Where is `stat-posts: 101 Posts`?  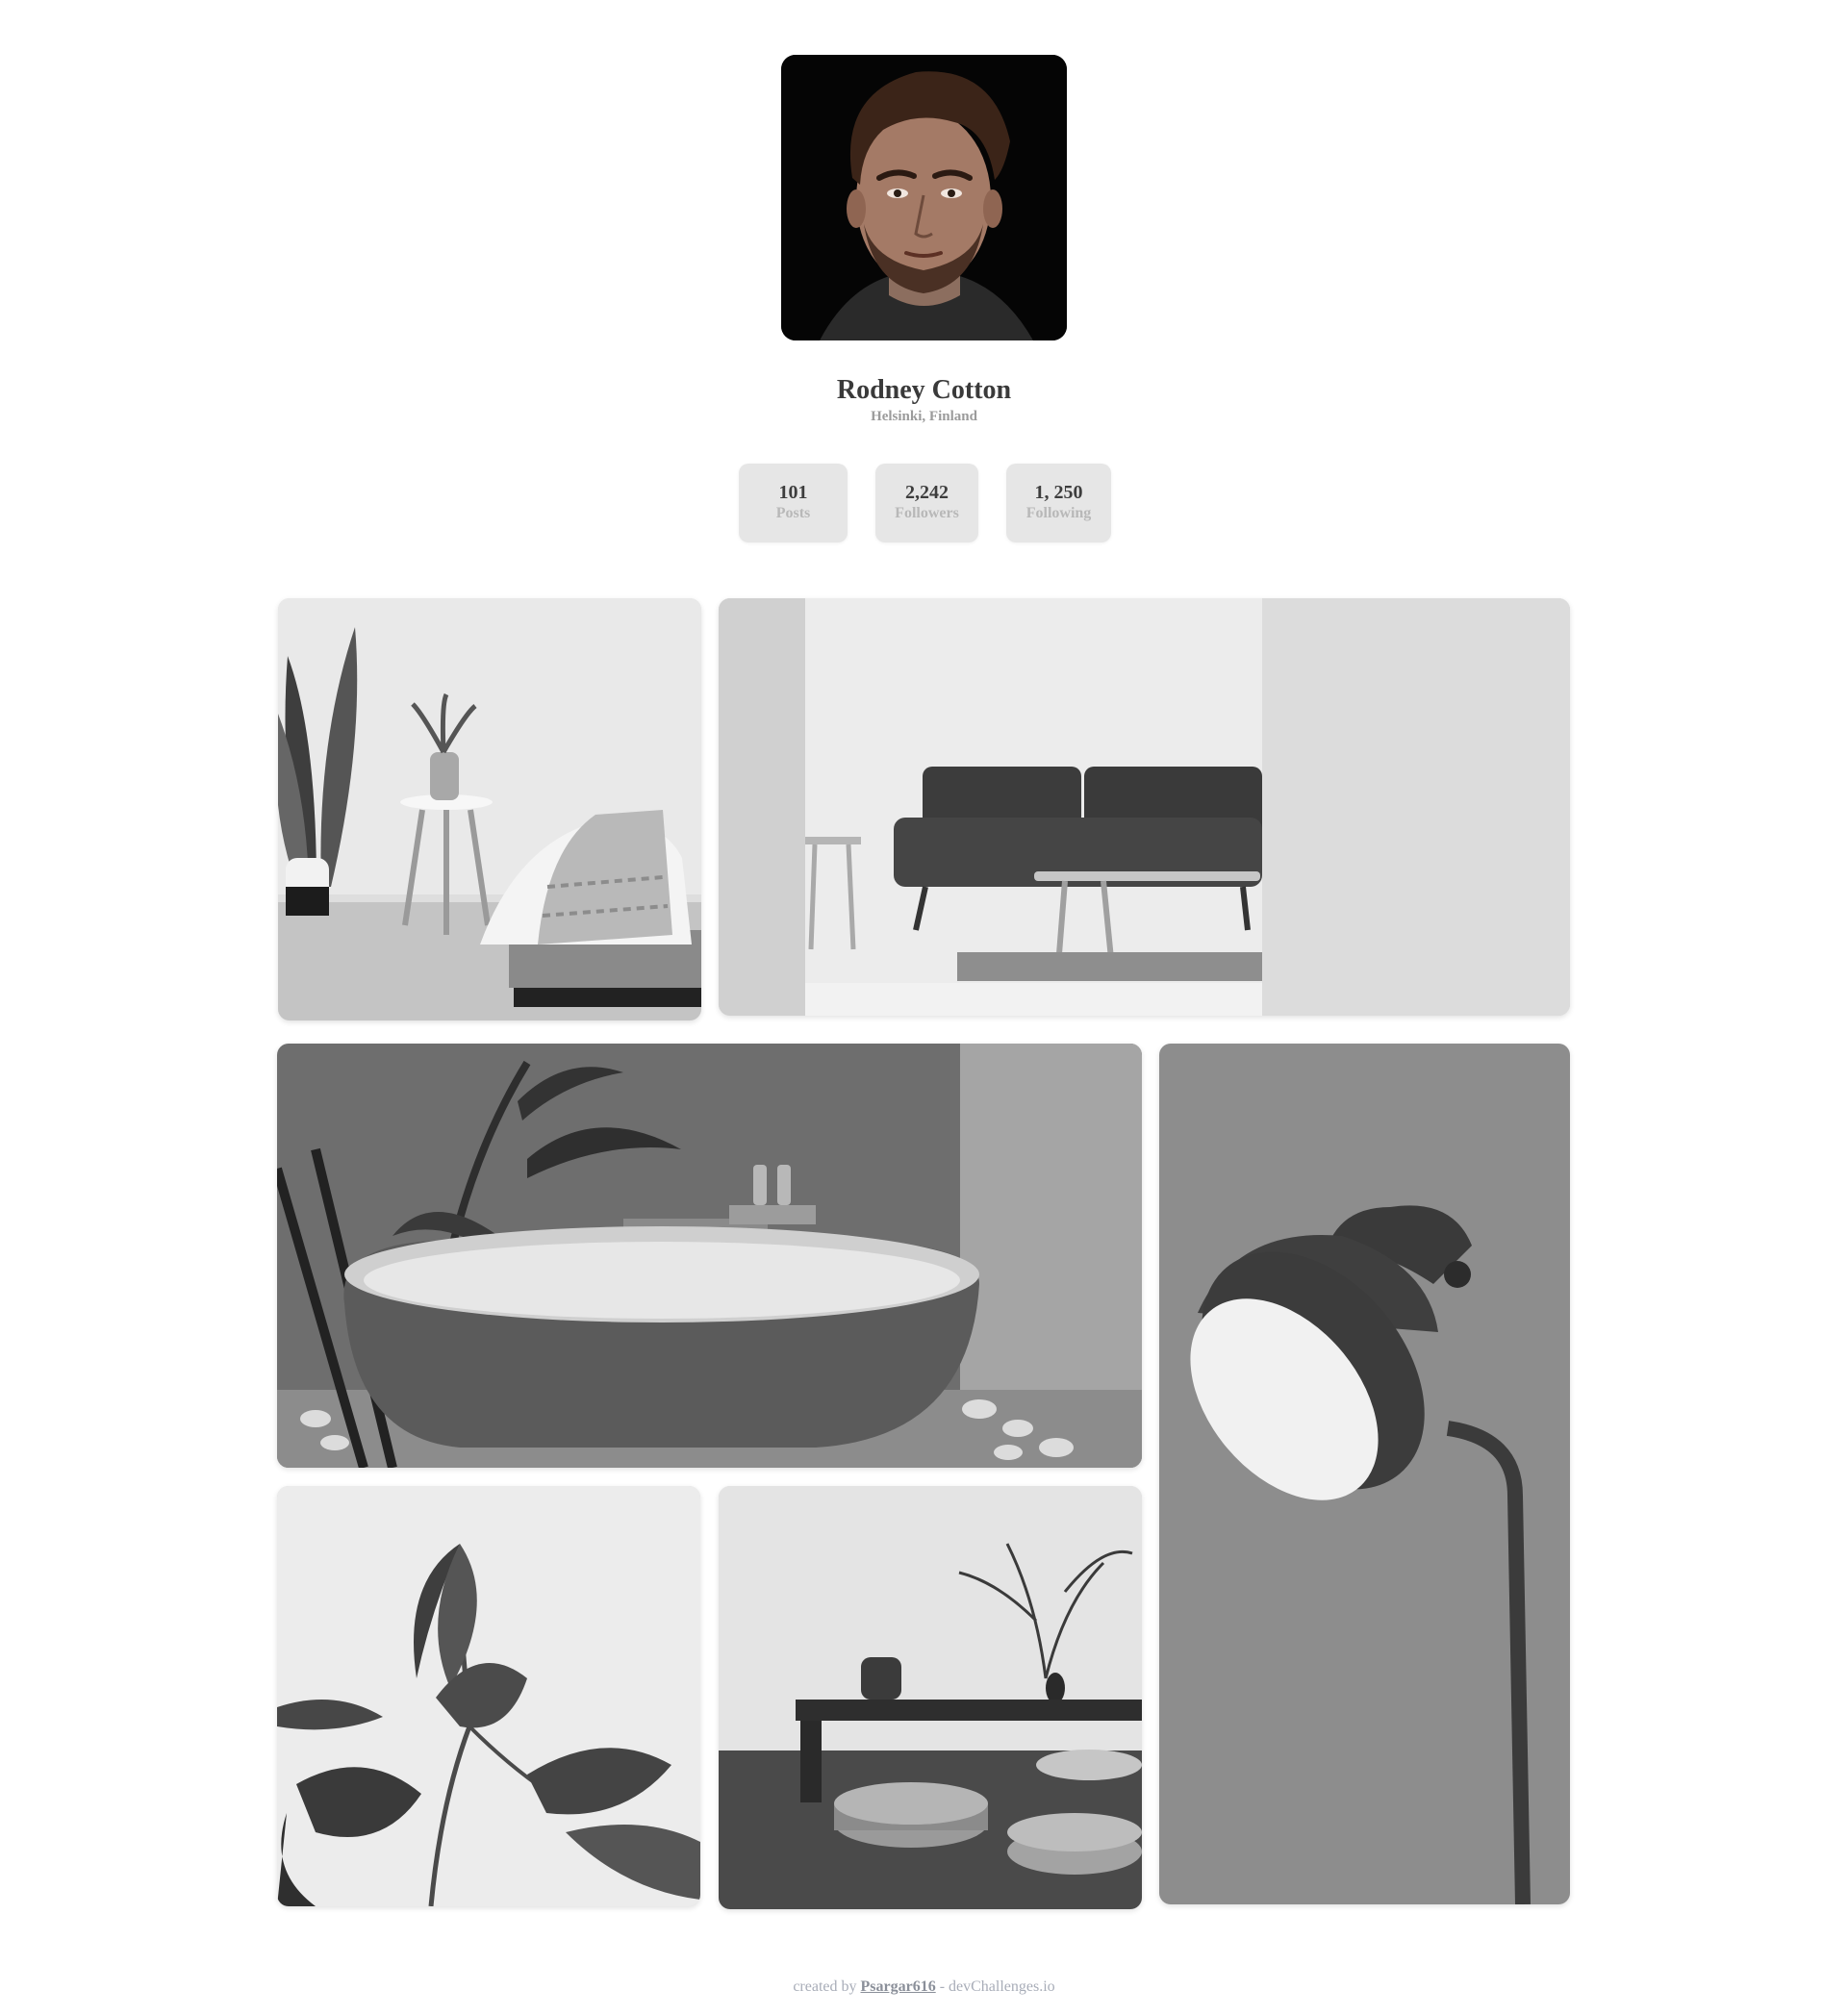 stat-posts: 101 Posts is located at coordinates (793, 503).